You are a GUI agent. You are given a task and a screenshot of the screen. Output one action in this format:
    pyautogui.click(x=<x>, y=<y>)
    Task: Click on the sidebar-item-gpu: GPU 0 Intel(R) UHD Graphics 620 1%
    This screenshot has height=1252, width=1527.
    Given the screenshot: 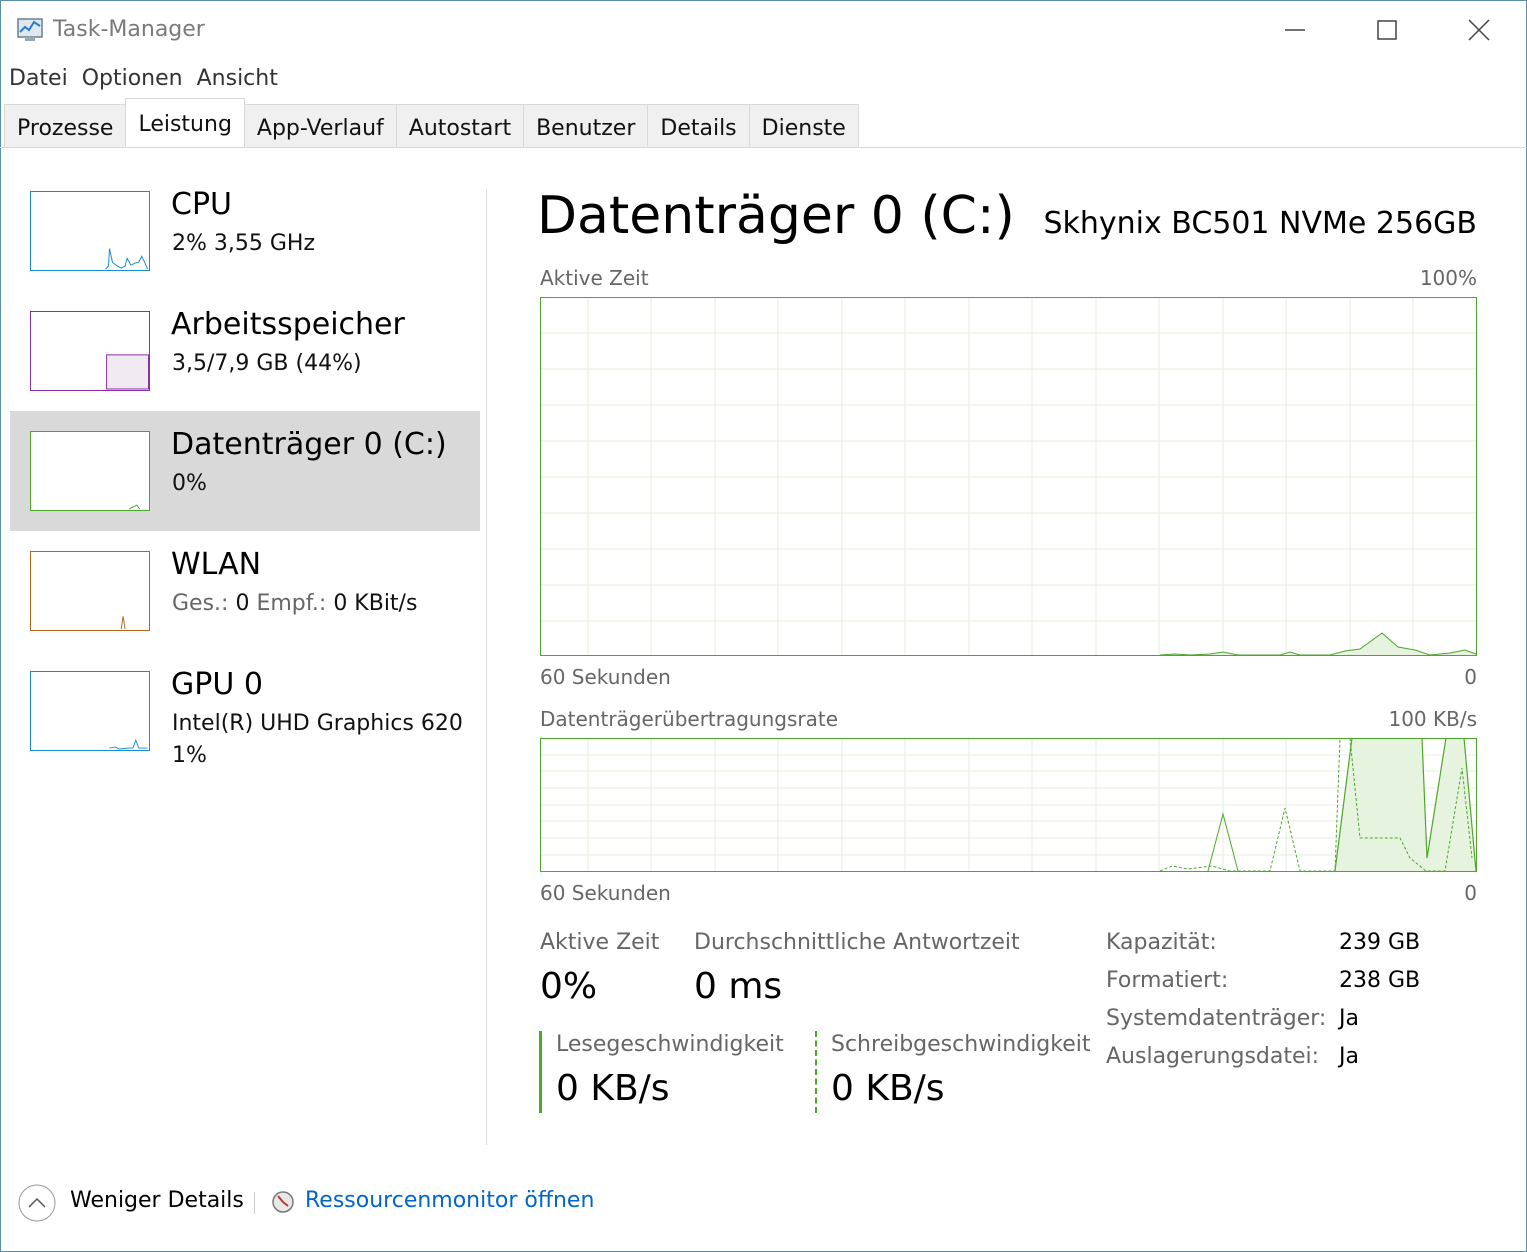 What is the action you would take?
    pyautogui.click(x=245, y=711)
    